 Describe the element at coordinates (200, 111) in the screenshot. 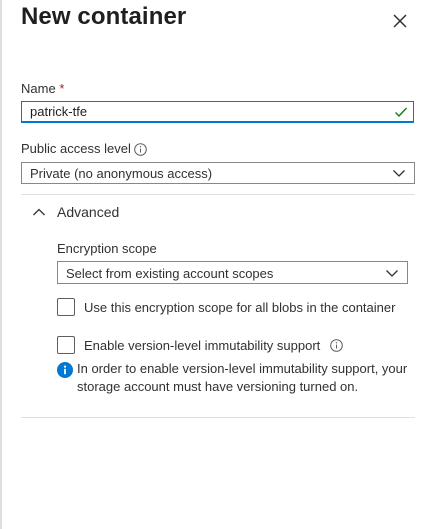

I see `name-input` at that location.